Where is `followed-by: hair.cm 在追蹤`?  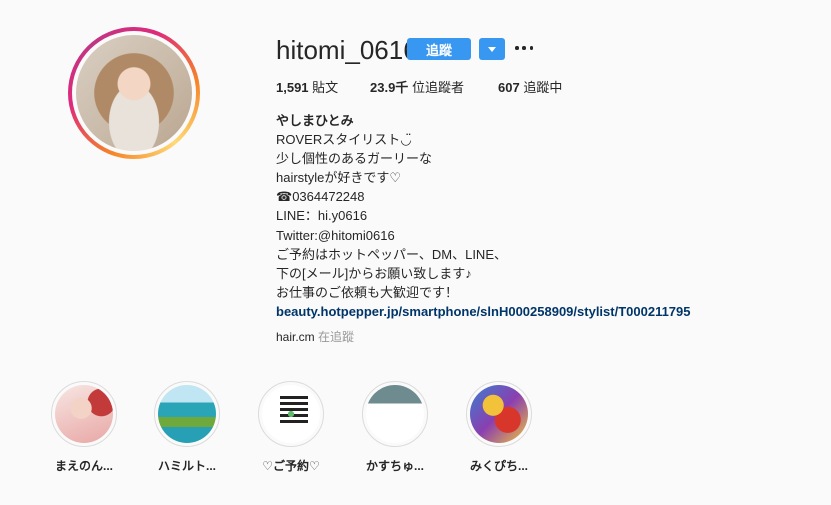 followed-by: hair.cm 在追蹤 is located at coordinates (315, 337).